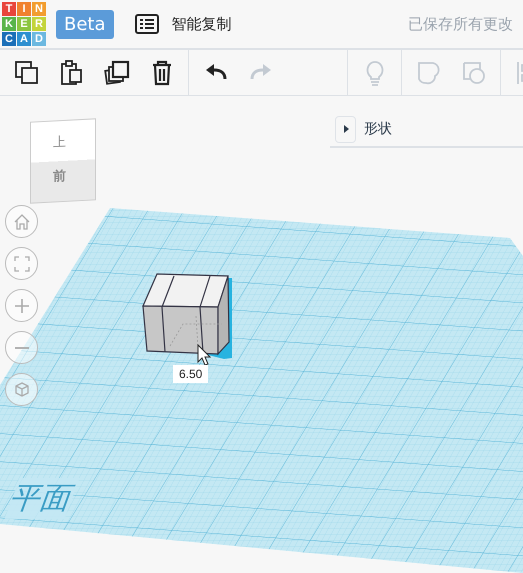 The image size is (523, 573). Describe the element at coordinates (59, 177) in the screenshot. I see `cube-front-label: 前` at that location.